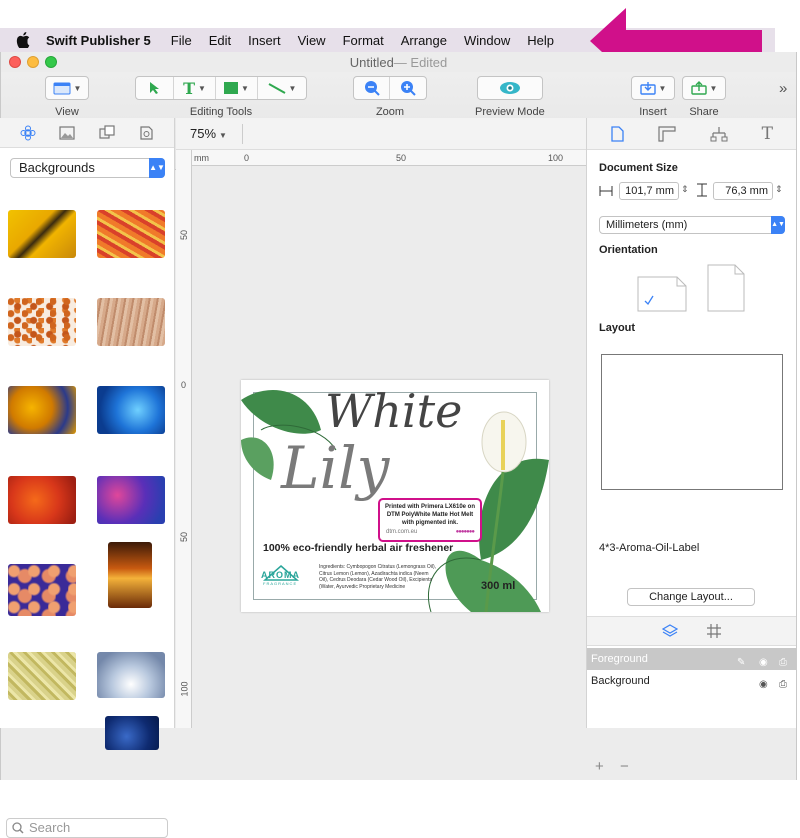  I want to click on eye-icon: ◉, so click(763, 685).